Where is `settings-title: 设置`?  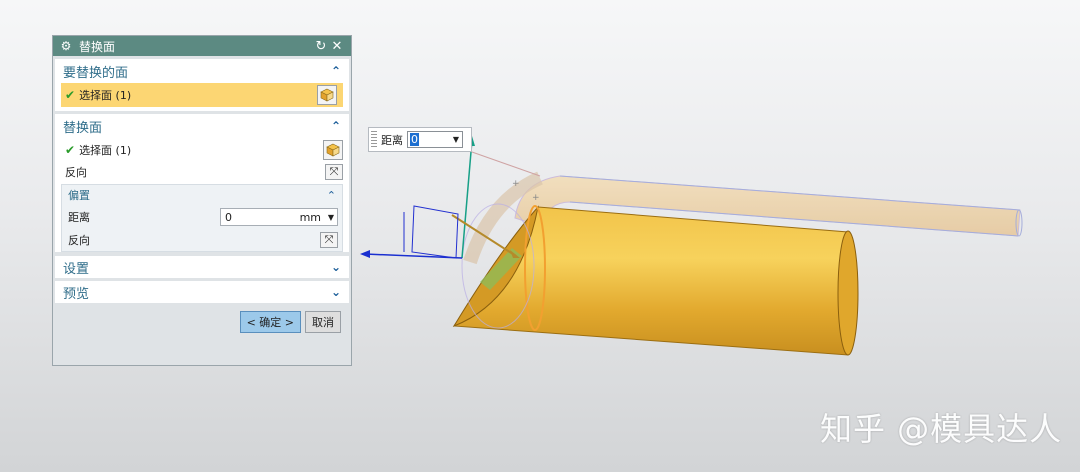
settings-title: 设置 is located at coordinates (76, 269).